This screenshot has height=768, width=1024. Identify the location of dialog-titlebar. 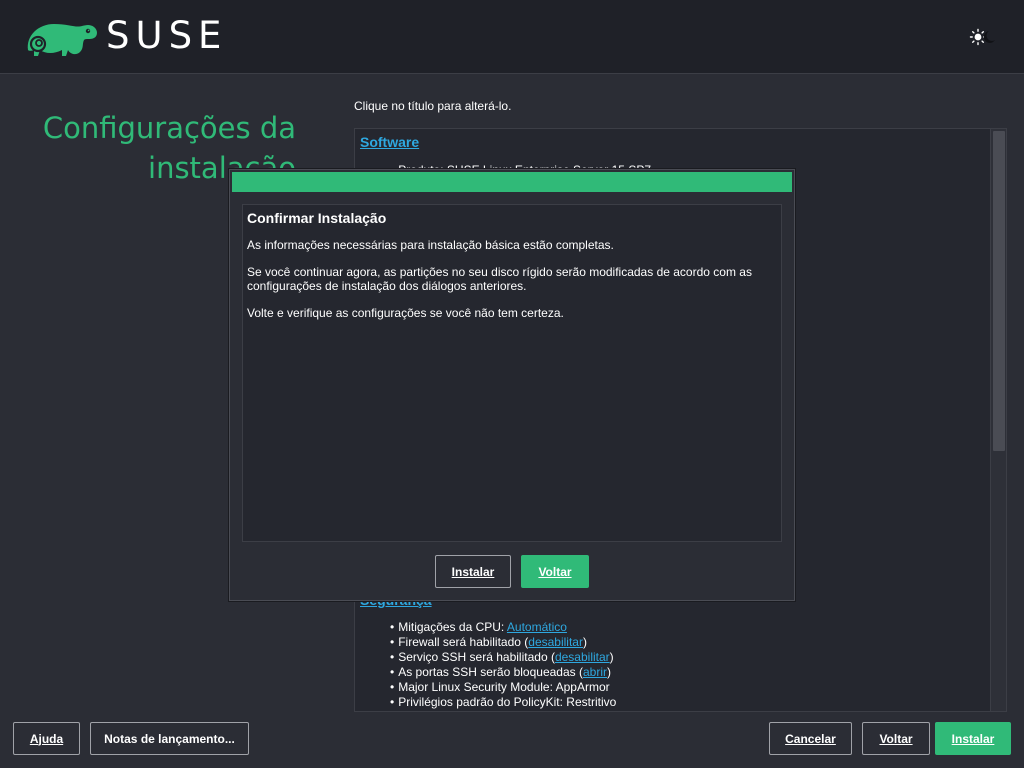
(512, 182).